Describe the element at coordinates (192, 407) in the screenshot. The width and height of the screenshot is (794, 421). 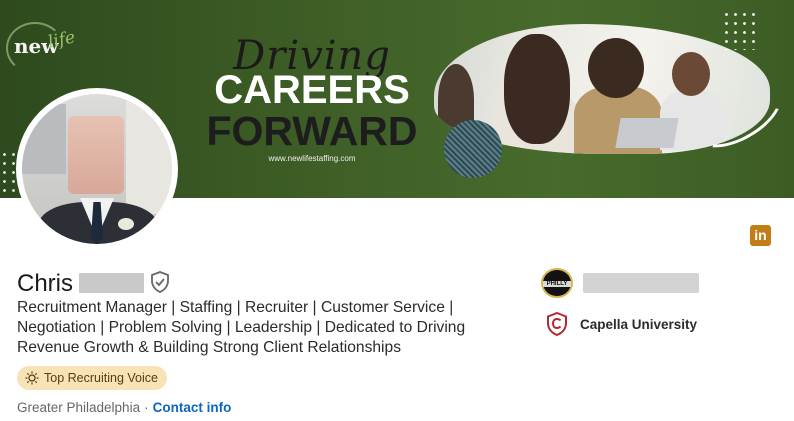
I see `contact-info-link: Contact info` at that location.